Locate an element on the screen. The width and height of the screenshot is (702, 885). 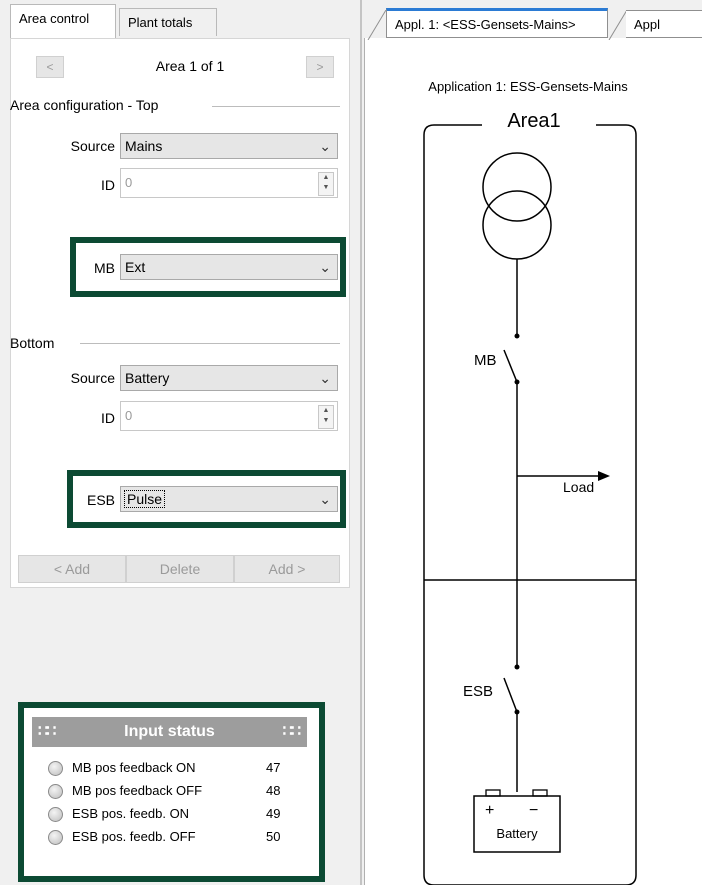
status-row: MB pos feedback OFF 48 is located at coordinates (178, 791).